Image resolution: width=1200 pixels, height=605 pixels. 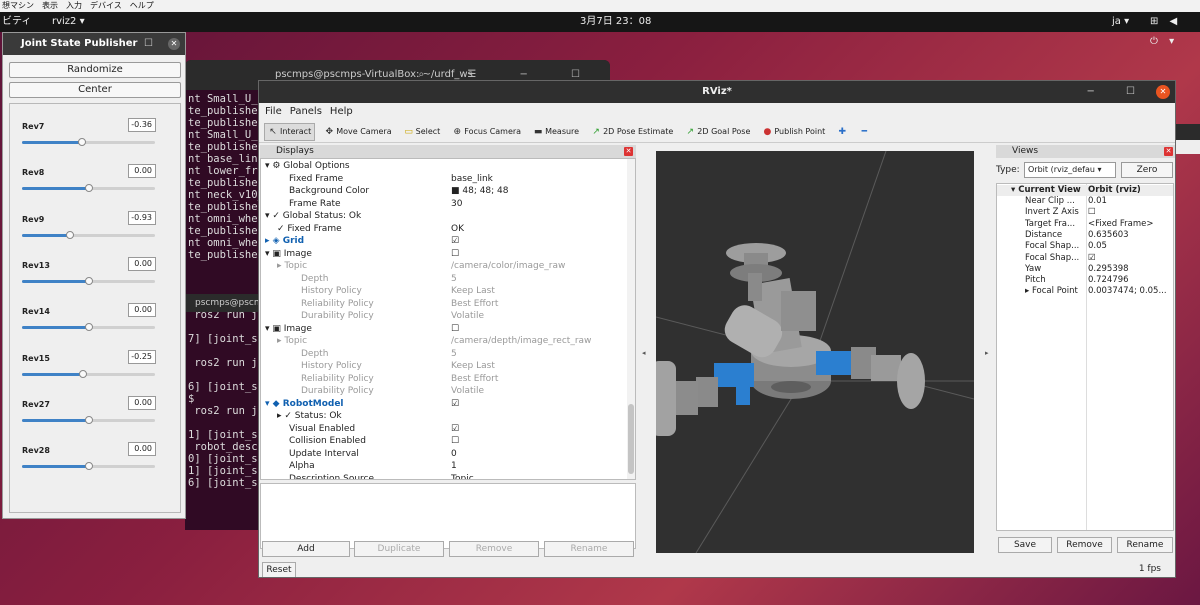 I want to click on remove-view-button: Remove, so click(x=1084, y=545).